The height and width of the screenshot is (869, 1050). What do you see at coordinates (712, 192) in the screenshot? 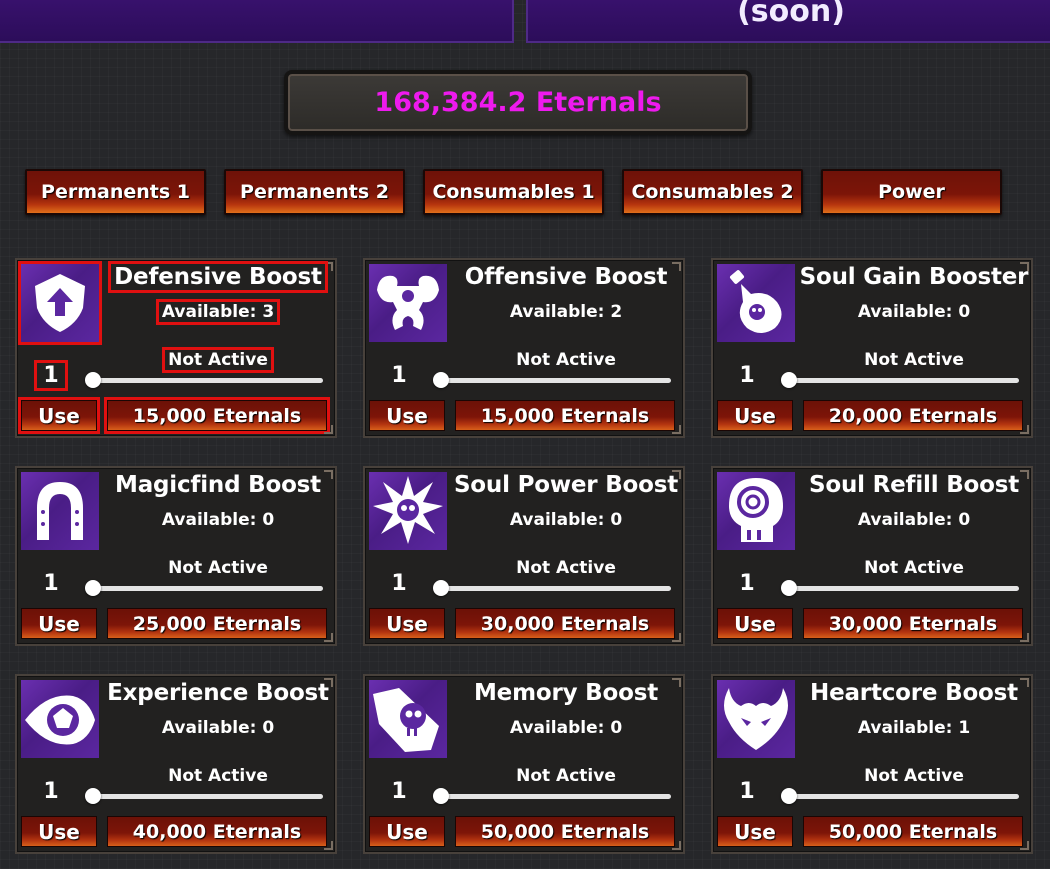
I see `tab-consumables-2: Consumables 2` at bounding box center [712, 192].